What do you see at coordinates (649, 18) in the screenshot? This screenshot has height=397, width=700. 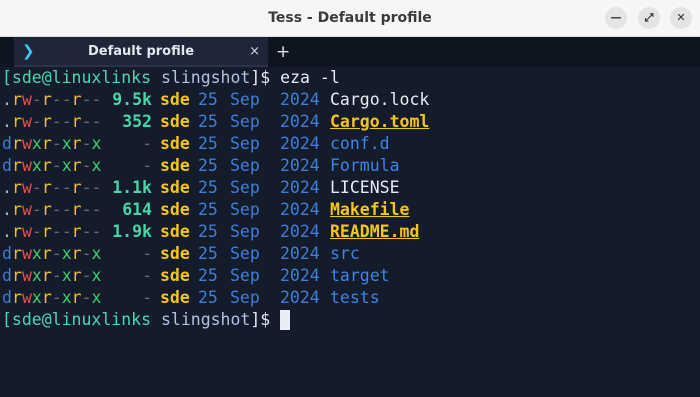 I see `maximize-icon: ⤢` at bounding box center [649, 18].